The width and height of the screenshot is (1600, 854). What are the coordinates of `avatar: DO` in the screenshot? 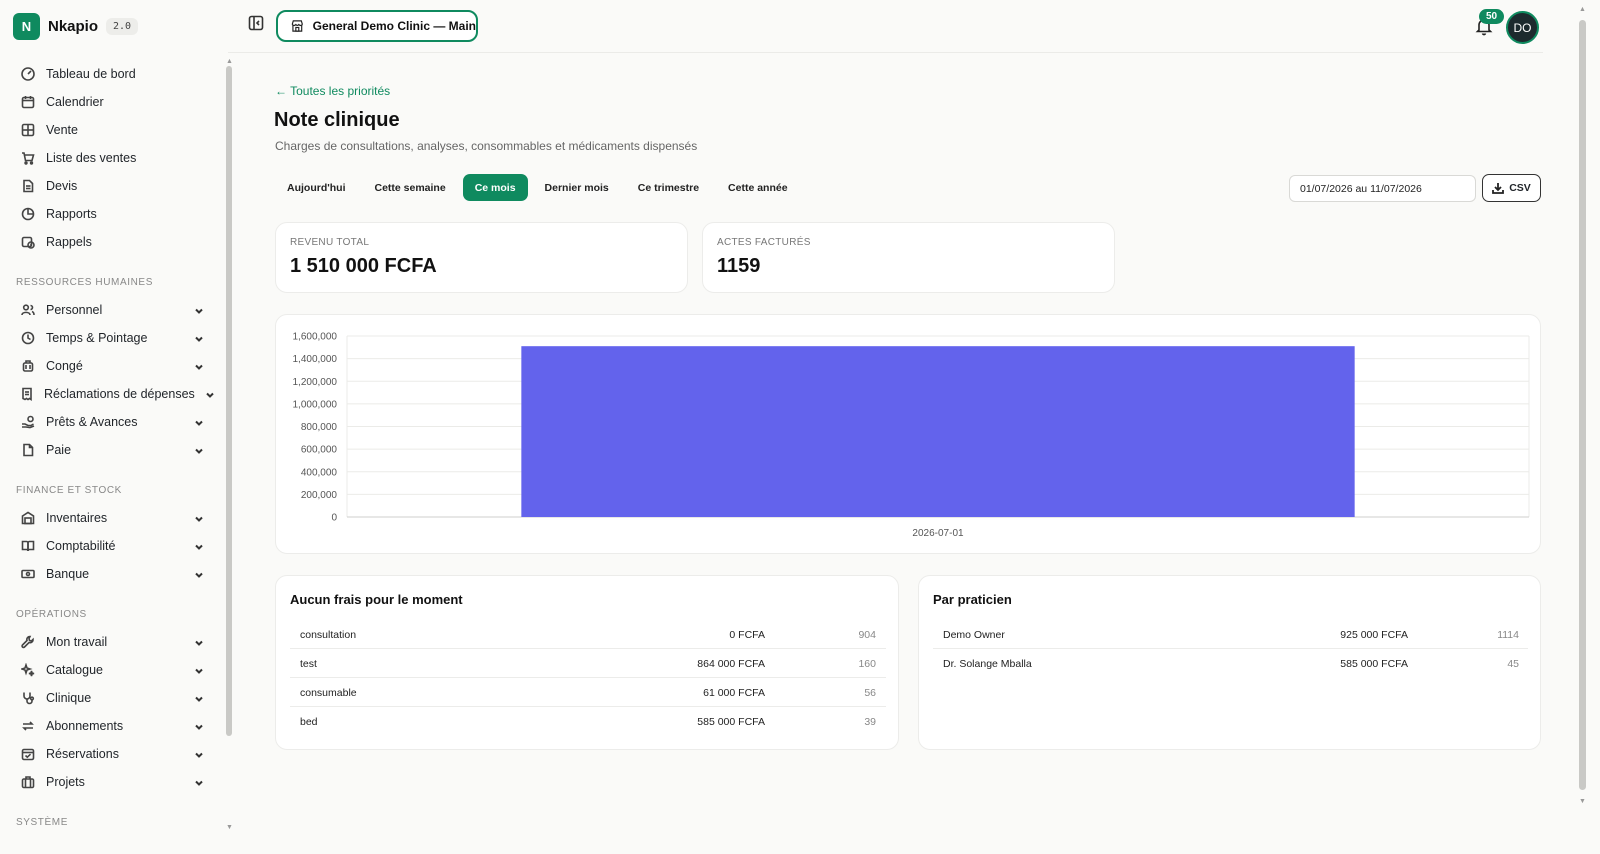 It's located at (1522, 27).